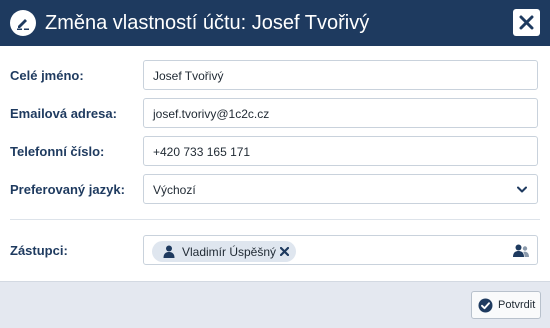 Image resolution: width=550 pixels, height=328 pixels. What do you see at coordinates (207, 23) in the screenshot?
I see `dialog-title: Změna vlastností účtu: Josef Tvořivý` at bounding box center [207, 23].